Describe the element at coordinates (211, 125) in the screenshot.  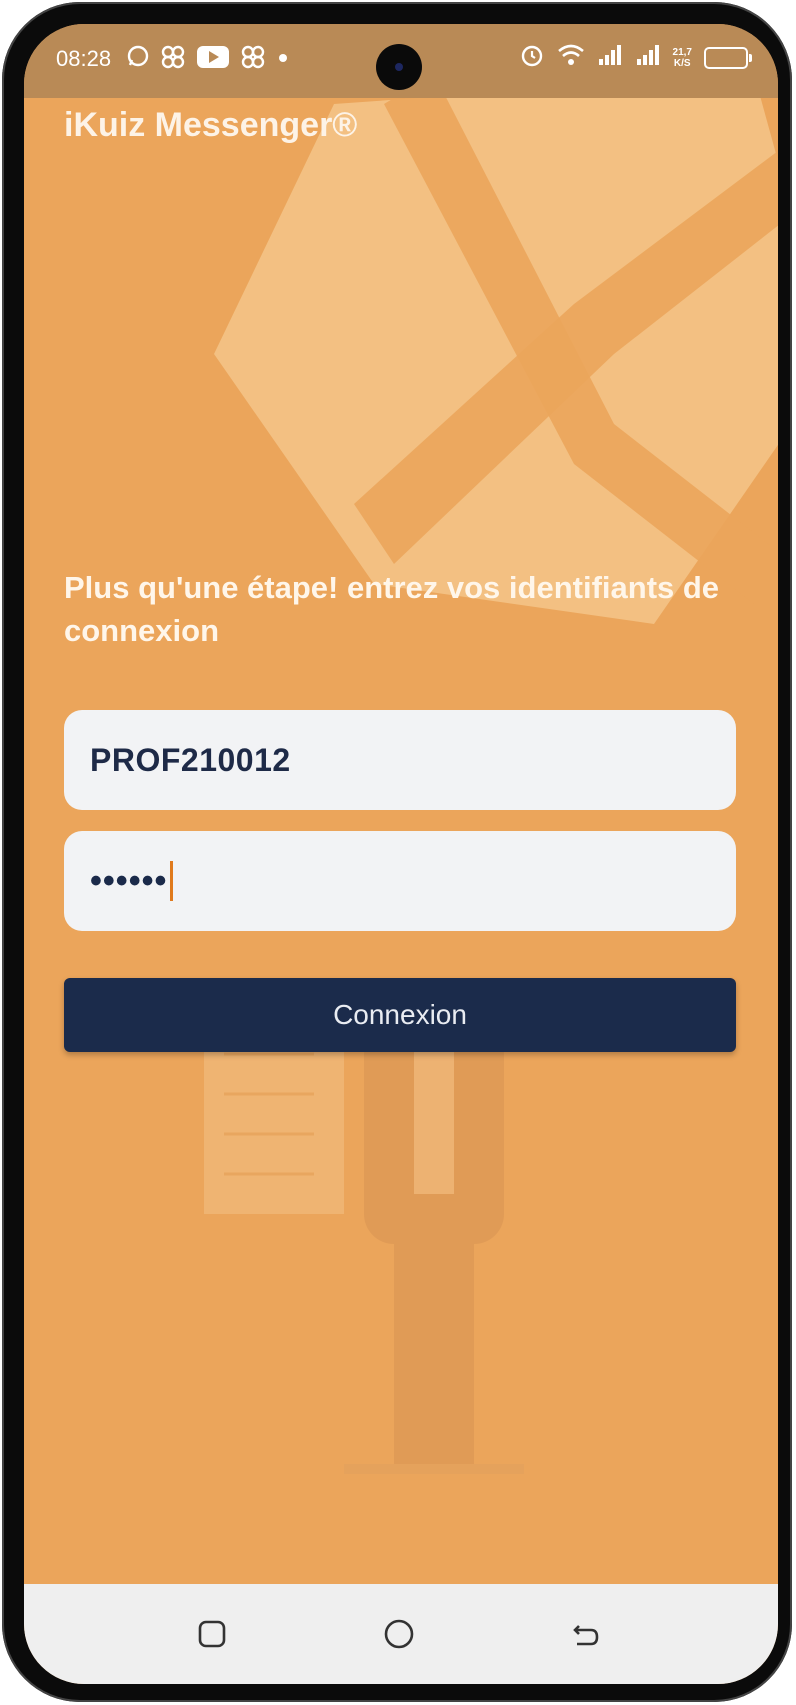
I see `app-title: iKuiz Messenger®` at that location.